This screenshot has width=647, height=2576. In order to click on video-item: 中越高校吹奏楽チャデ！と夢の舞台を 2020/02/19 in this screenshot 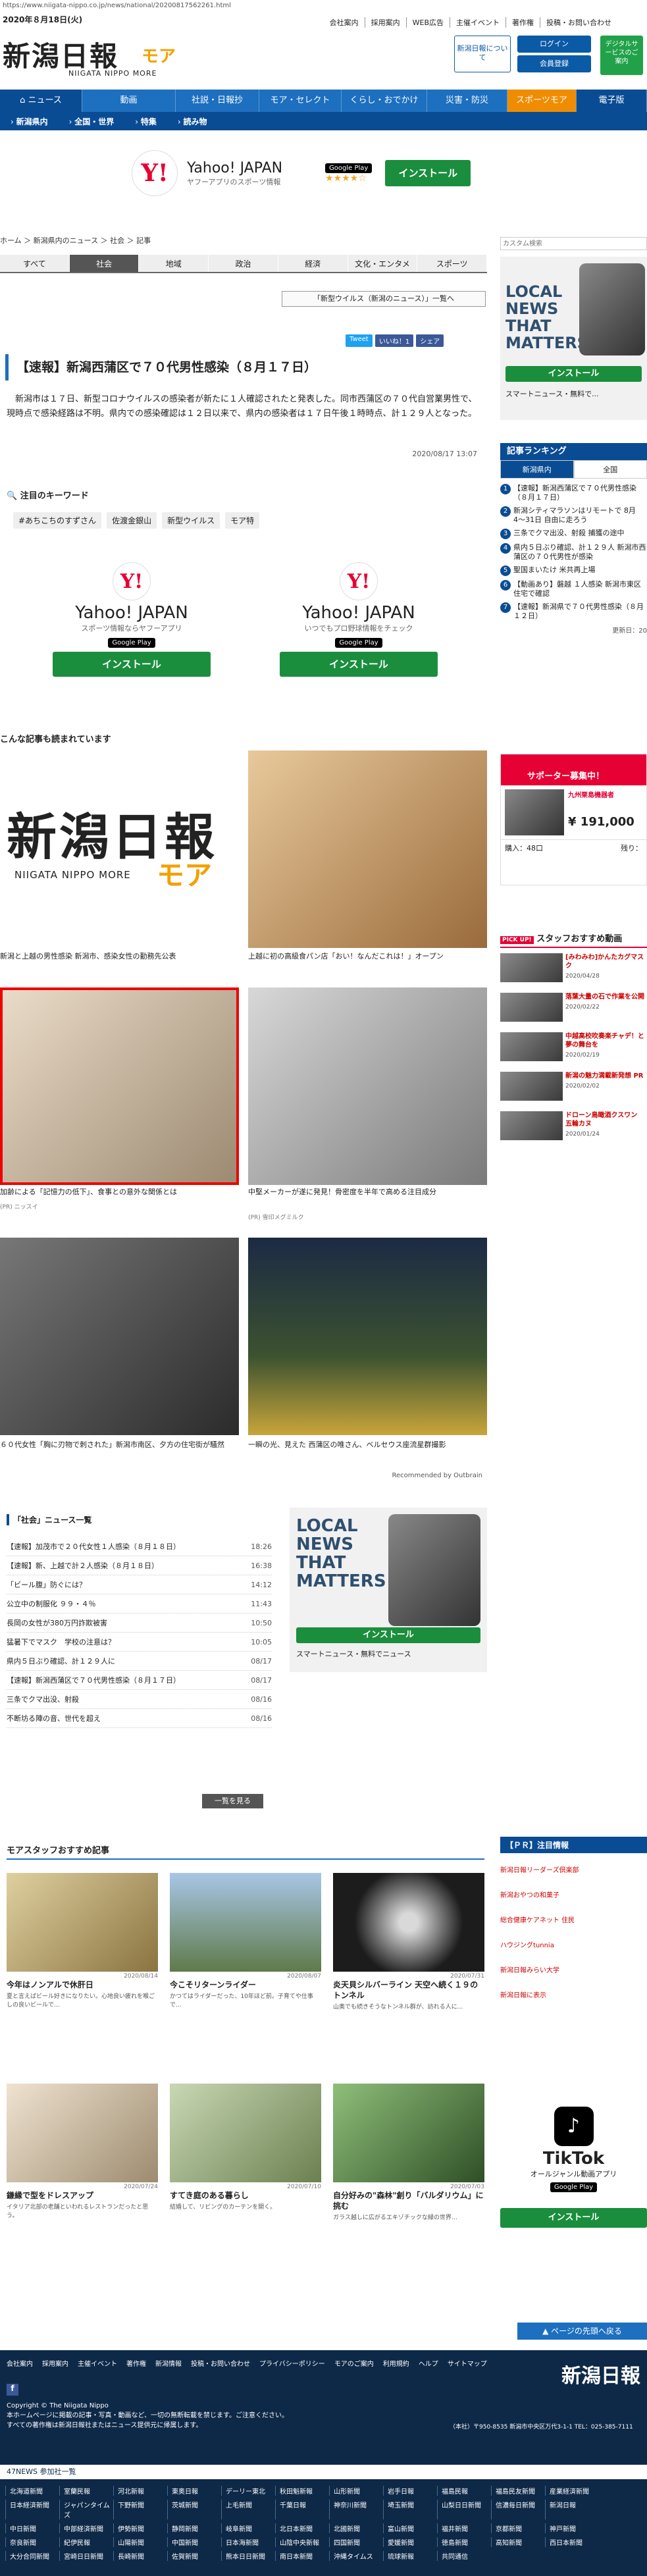, I will do `click(573, 1046)`.